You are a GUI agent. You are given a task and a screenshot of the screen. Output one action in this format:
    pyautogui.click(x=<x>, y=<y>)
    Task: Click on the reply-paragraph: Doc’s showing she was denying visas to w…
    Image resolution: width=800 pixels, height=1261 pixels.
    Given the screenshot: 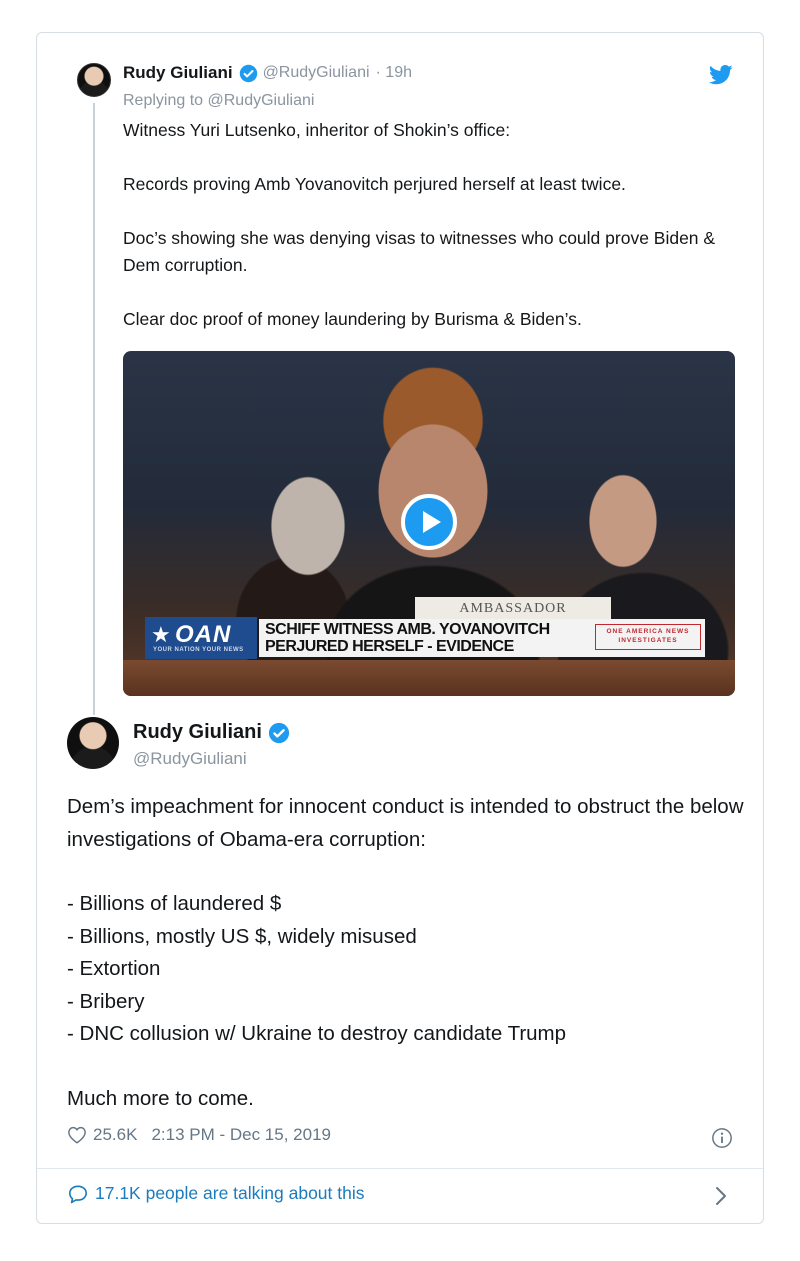 What is the action you would take?
    pyautogui.click(x=419, y=251)
    